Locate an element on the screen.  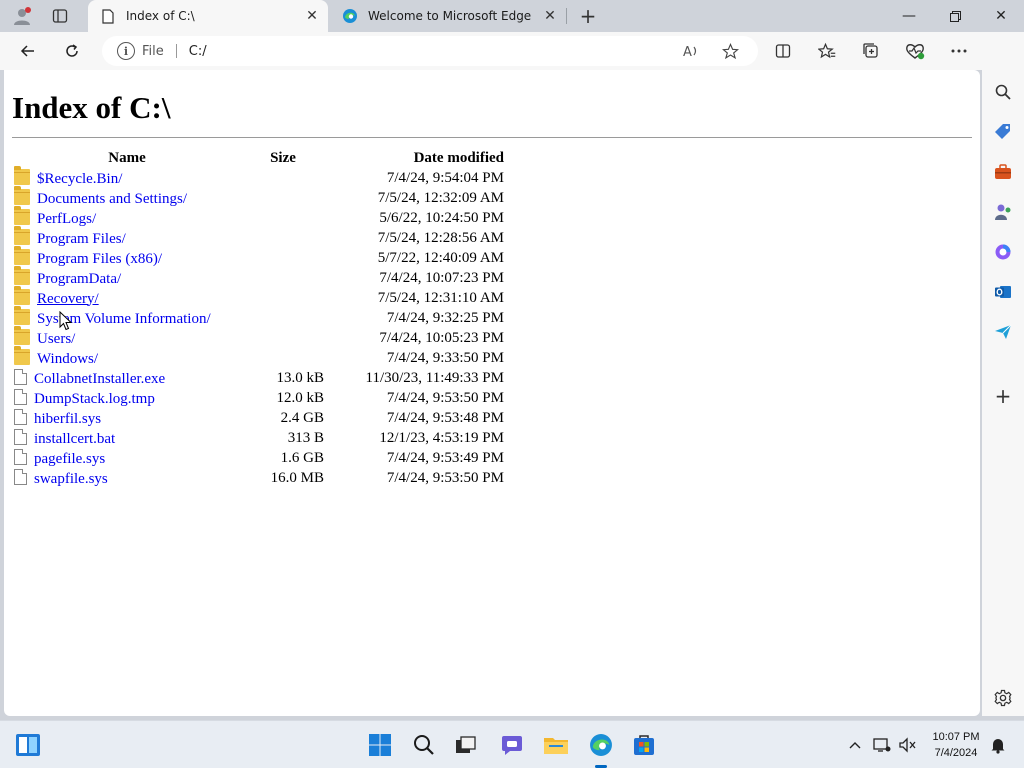
address-scheme: File is located at coordinates (153, 51).